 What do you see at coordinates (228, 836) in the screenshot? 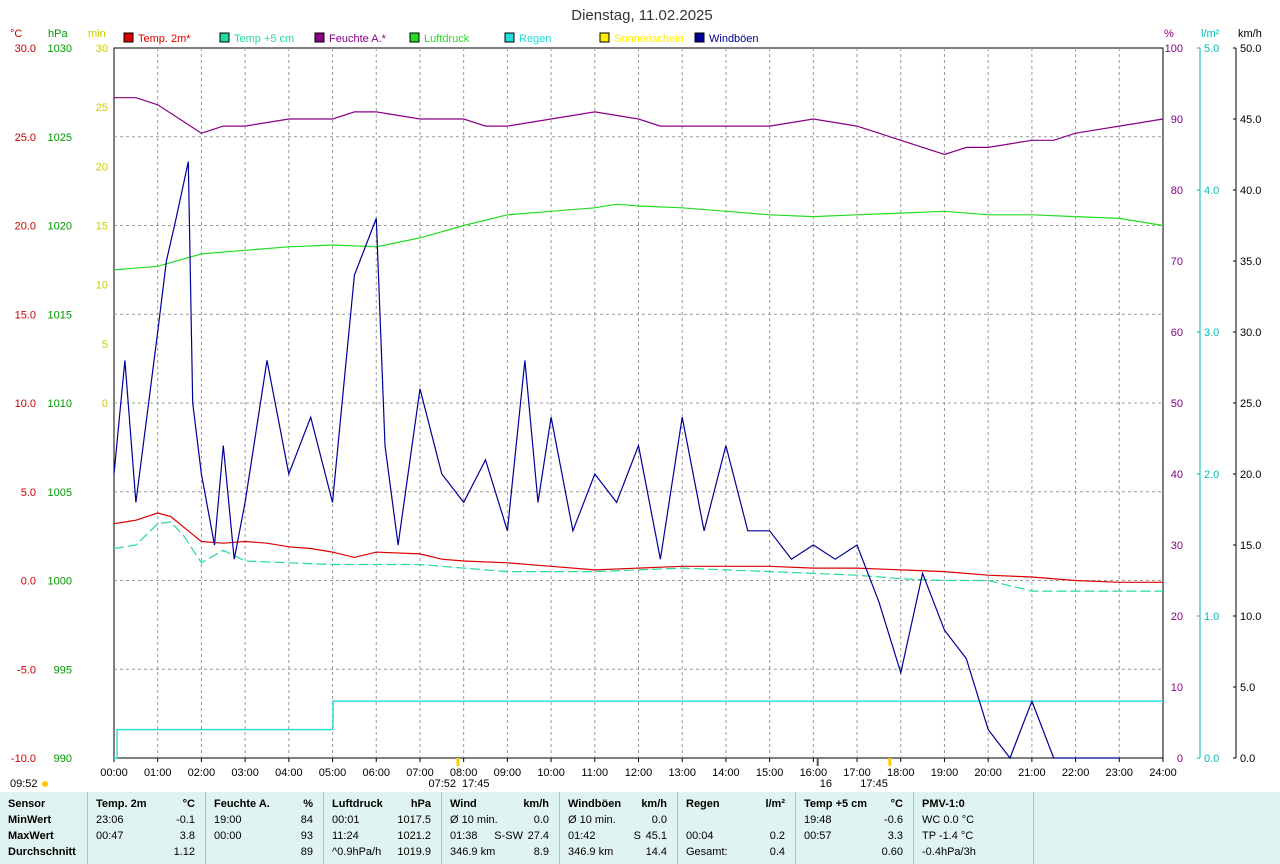
I see `stats-cell-label: 00:00` at bounding box center [228, 836].